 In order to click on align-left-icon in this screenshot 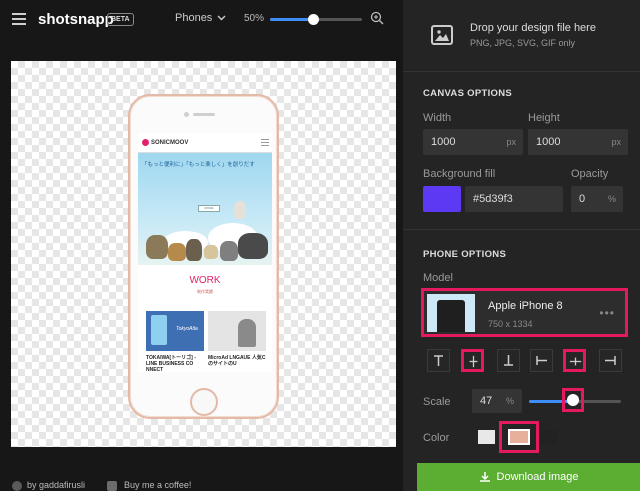, I will do `click(541, 360)`.